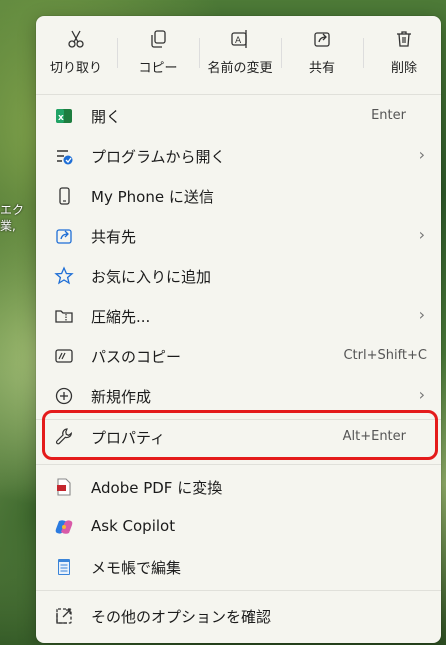 The width and height of the screenshot is (446, 645). Describe the element at coordinates (133, 526) in the screenshot. I see `menu-item-label: Ask Copilot` at that location.